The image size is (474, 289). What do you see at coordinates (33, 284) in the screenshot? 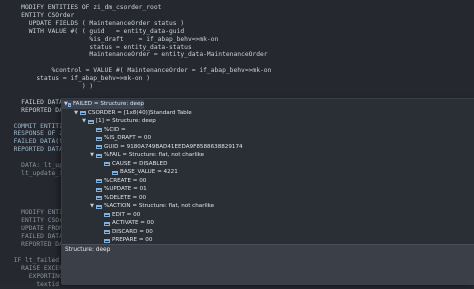
I see `code-line: textid` at bounding box center [33, 284].